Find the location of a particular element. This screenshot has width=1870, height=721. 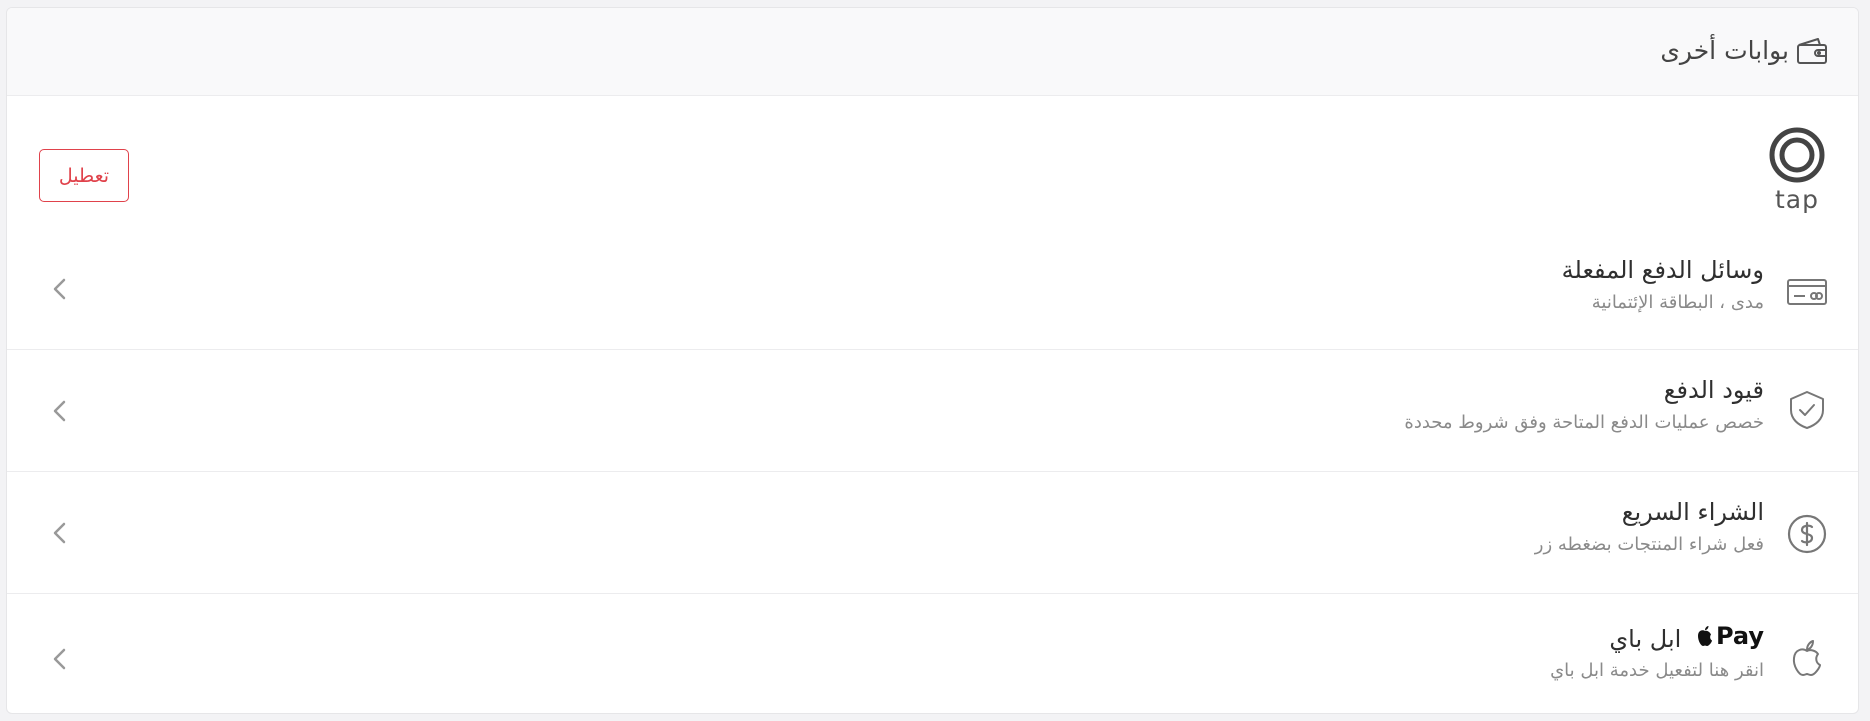

credit-card-icon is located at coordinates (1807, 292).